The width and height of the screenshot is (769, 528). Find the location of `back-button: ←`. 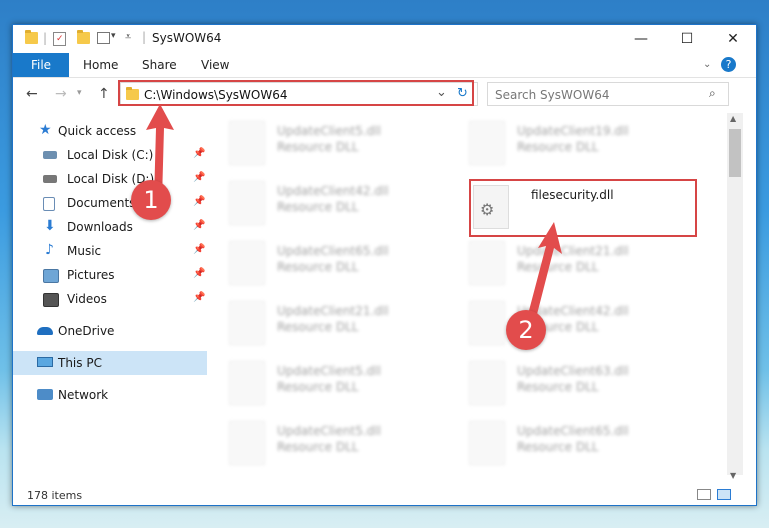

back-button: ← is located at coordinates (32, 94).